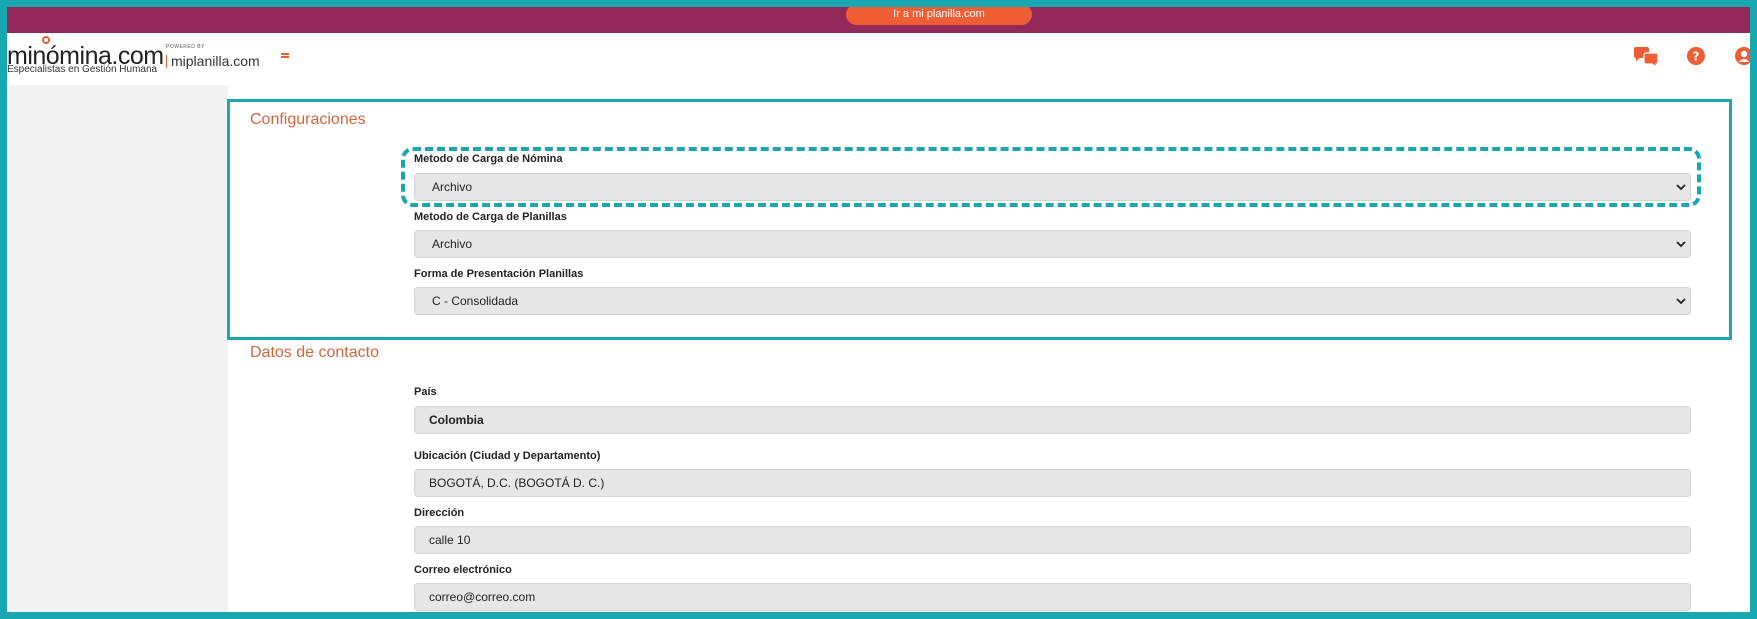 Image resolution: width=1757 pixels, height=619 pixels. Describe the element at coordinates (452, 244) in the screenshot. I see `planillas-method-value: Archivo` at that location.